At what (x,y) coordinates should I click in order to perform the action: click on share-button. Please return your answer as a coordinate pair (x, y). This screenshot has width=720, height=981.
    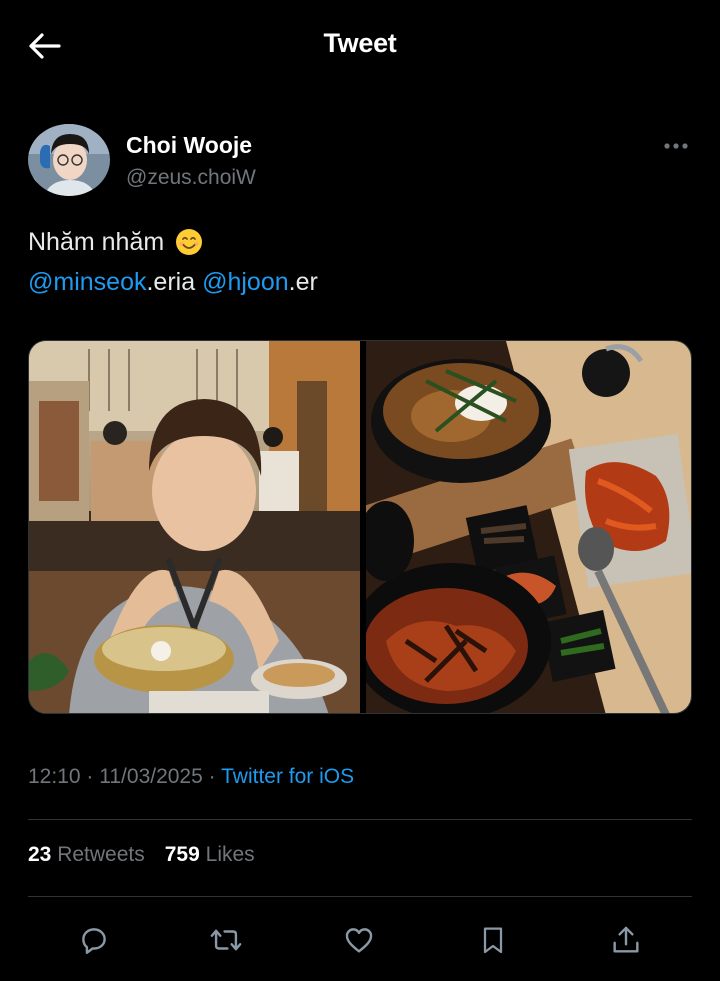
    Looking at the image, I should click on (626, 940).